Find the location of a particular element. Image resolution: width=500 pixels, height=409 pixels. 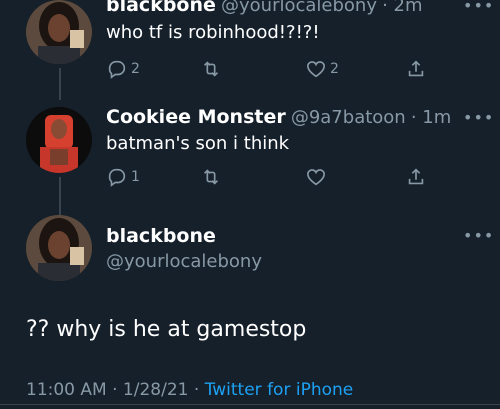

reply-count: 2 is located at coordinates (135, 69).